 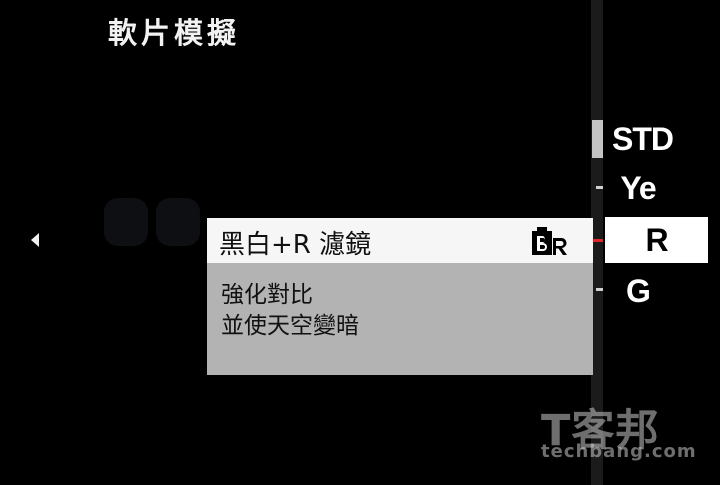 What do you see at coordinates (643, 139) in the screenshot?
I see `option-std: STD` at bounding box center [643, 139].